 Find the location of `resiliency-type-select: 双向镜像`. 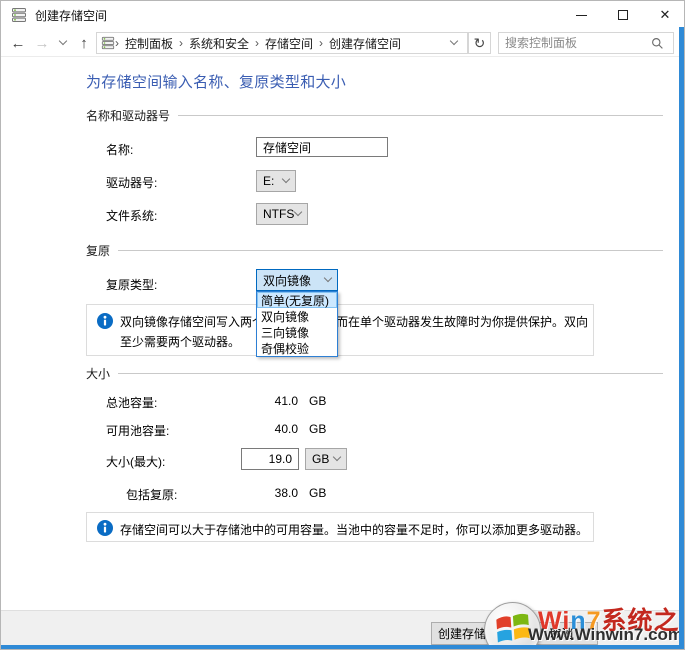

resiliency-type-select: 双向镜像 is located at coordinates (297, 280).